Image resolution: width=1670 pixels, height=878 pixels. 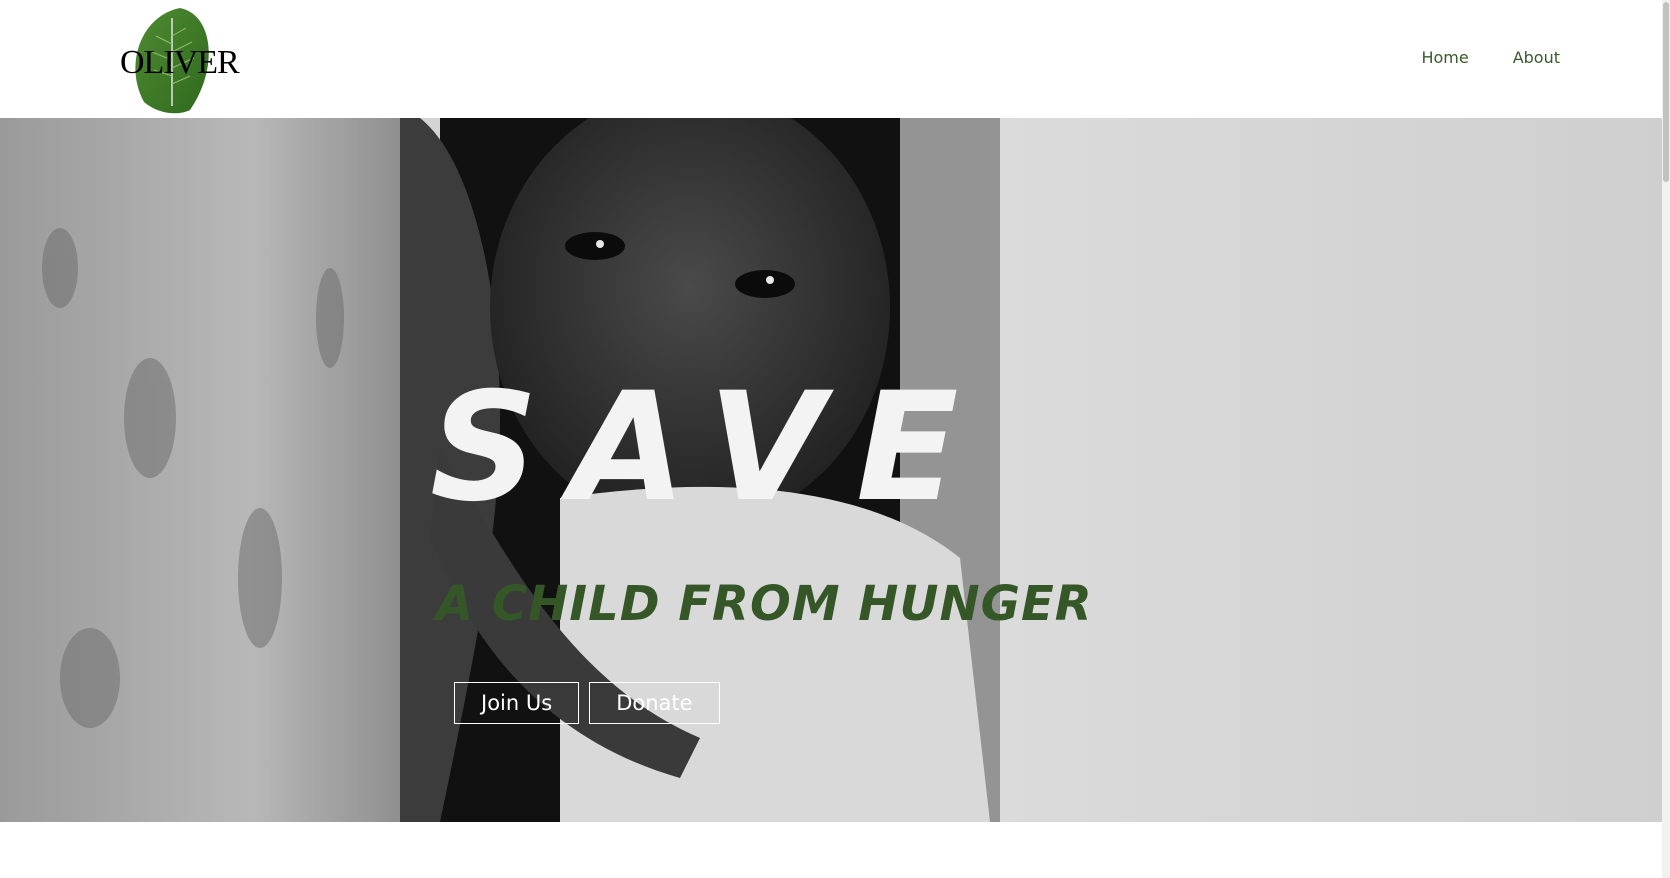 I want to click on page-scrollbar, so click(x=1666, y=439).